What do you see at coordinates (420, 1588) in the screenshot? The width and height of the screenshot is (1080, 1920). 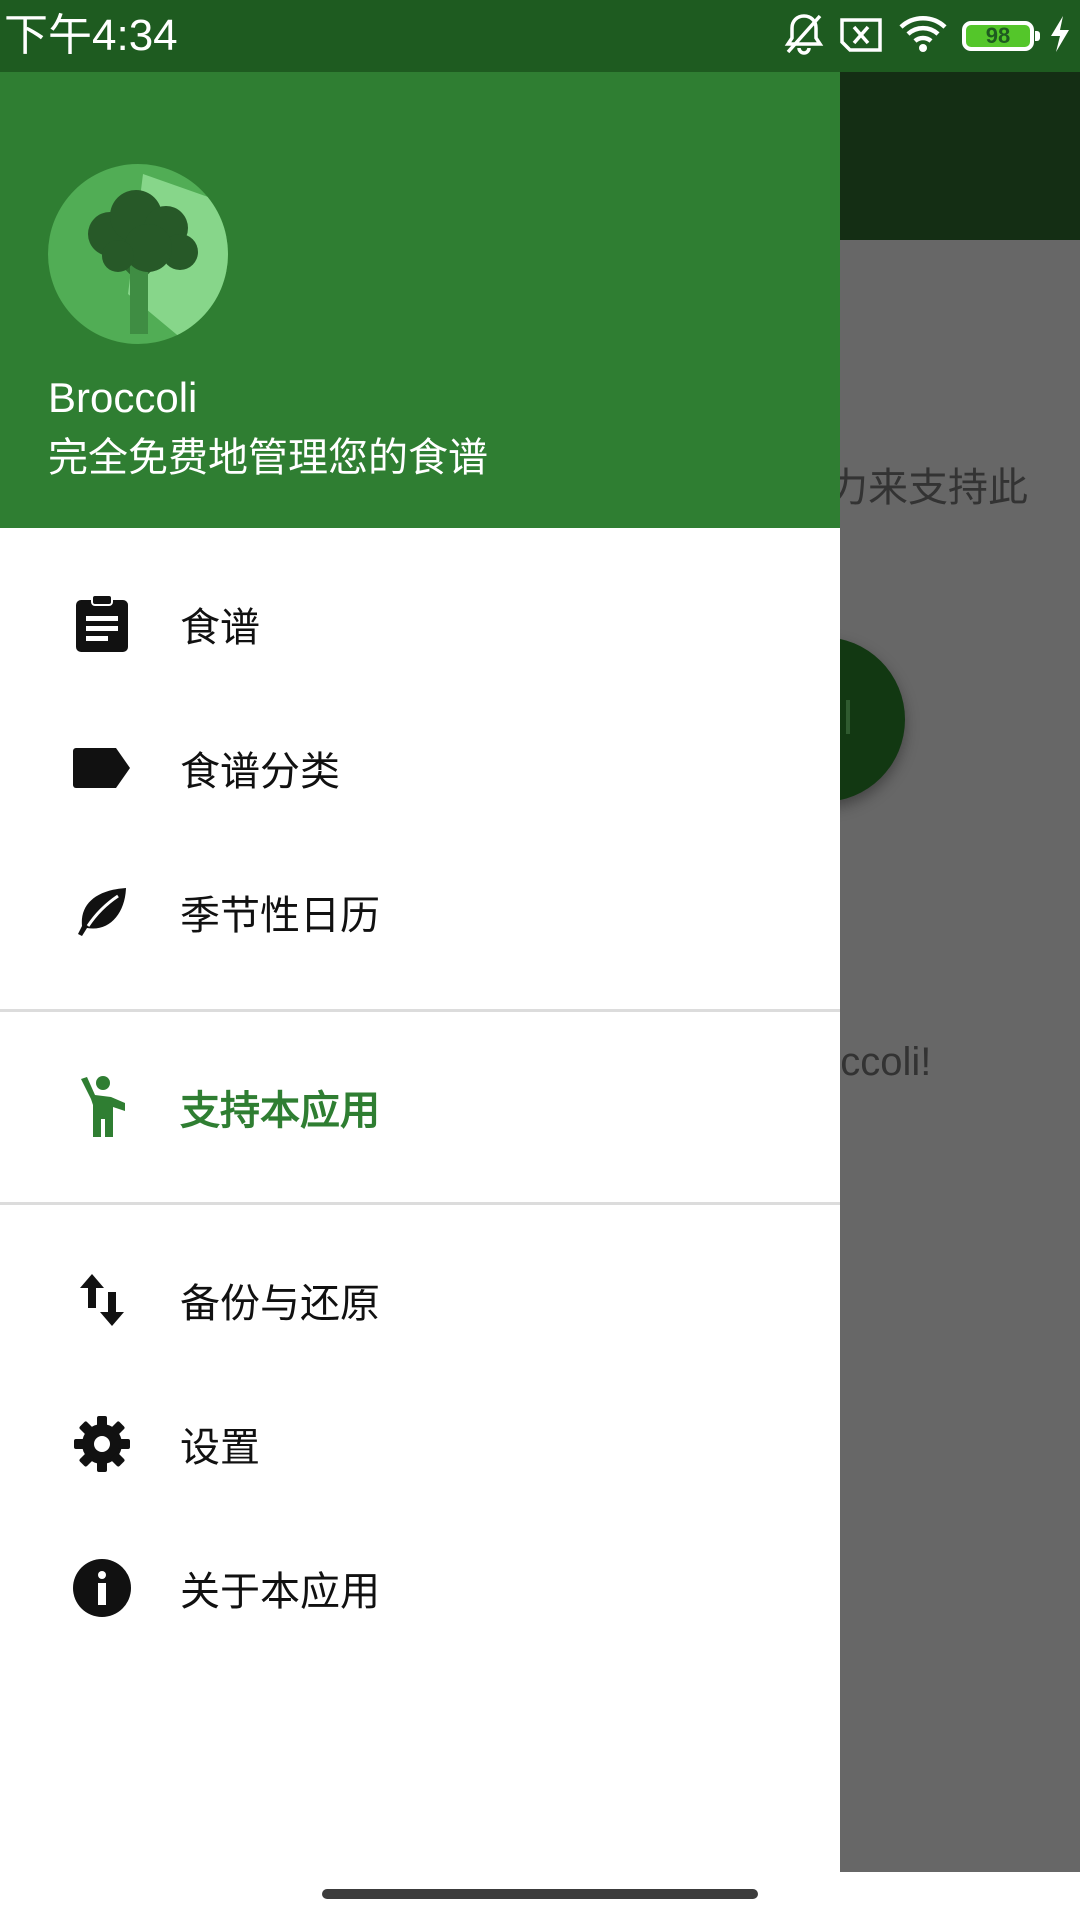 I see `menu-item-about: 关于本应用` at bounding box center [420, 1588].